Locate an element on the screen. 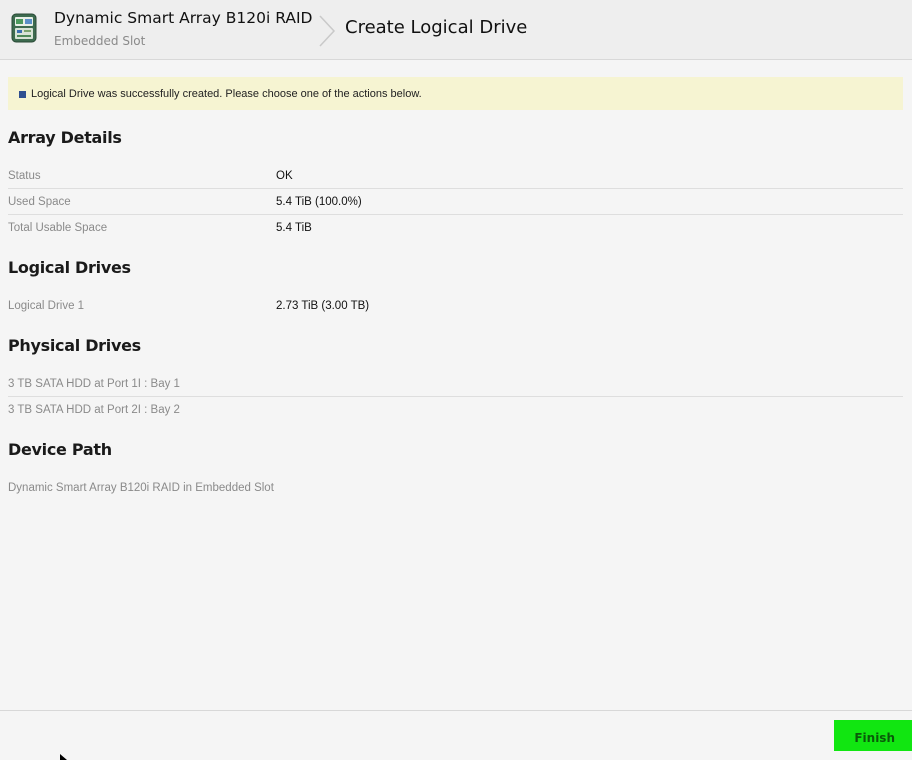  logical-drive-label: Logical Drive 1 is located at coordinates (46, 306).